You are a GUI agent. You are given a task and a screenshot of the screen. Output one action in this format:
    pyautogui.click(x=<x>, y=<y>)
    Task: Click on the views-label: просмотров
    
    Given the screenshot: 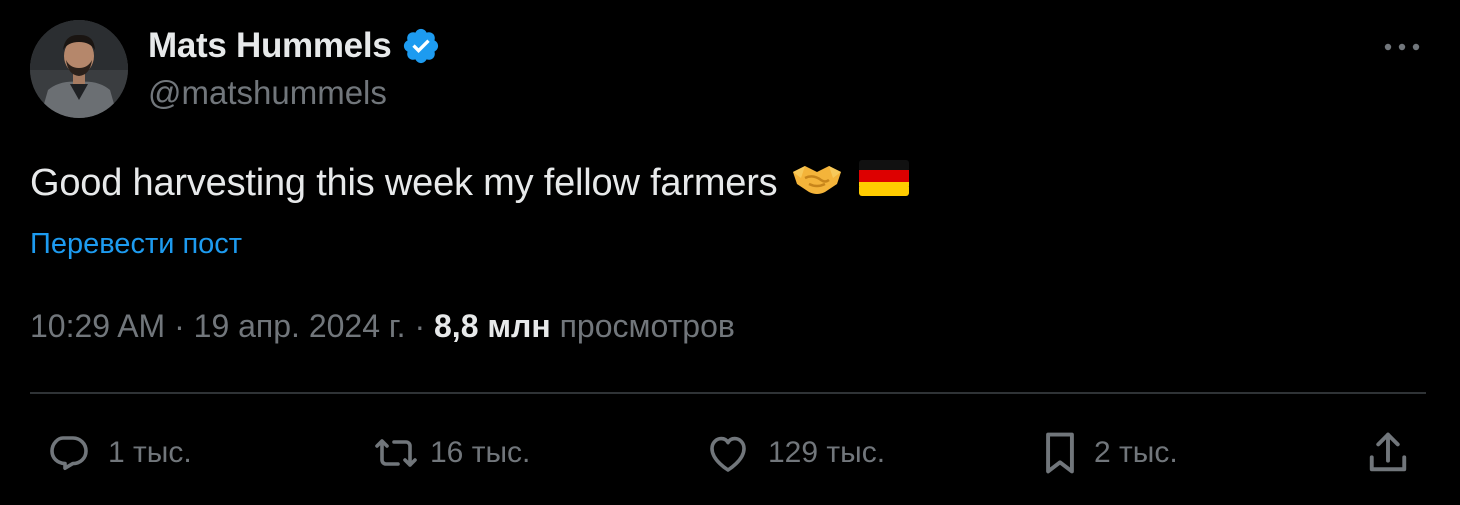 What is the action you would take?
    pyautogui.click(x=647, y=326)
    